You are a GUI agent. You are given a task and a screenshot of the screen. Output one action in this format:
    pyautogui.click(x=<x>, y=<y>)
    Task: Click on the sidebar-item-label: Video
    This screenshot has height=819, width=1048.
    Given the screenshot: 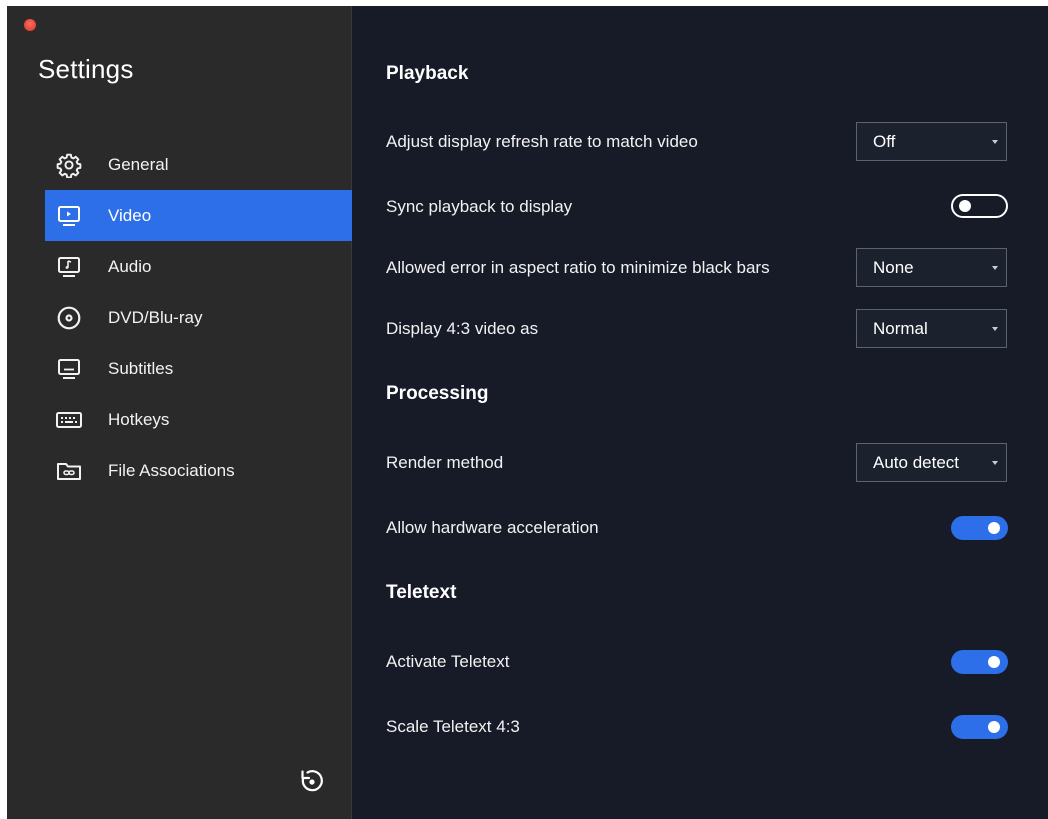 What is the action you would take?
    pyautogui.click(x=130, y=215)
    